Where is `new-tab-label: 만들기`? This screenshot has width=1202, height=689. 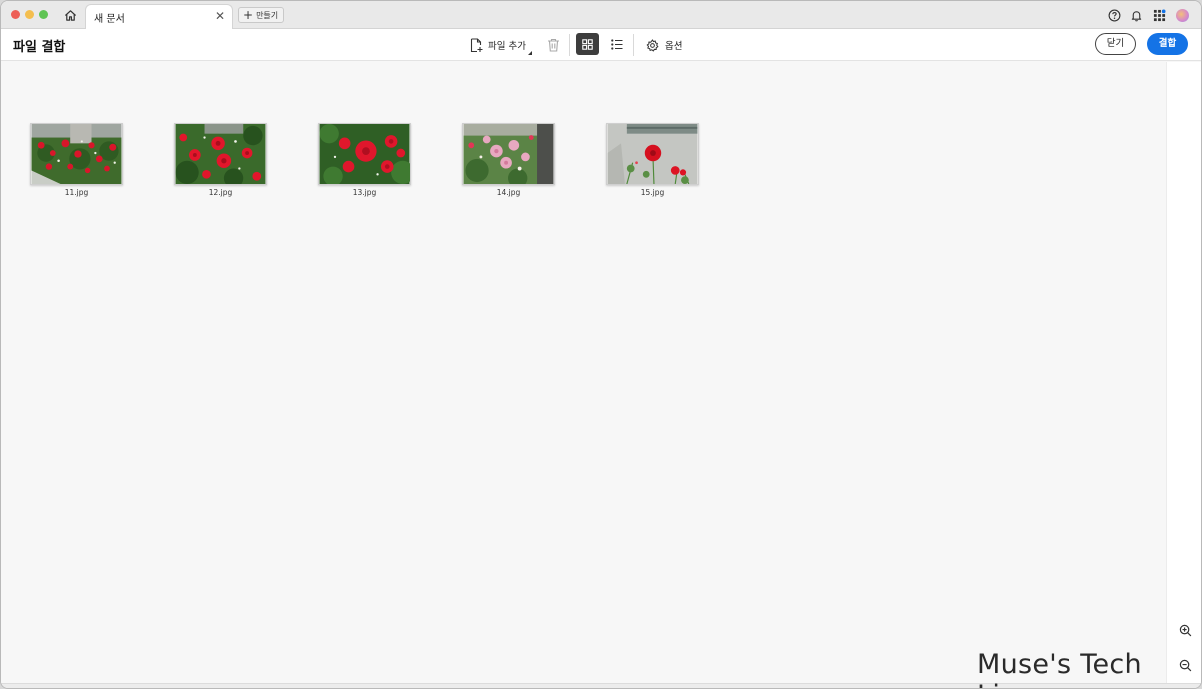 new-tab-label: 만들기 is located at coordinates (267, 15).